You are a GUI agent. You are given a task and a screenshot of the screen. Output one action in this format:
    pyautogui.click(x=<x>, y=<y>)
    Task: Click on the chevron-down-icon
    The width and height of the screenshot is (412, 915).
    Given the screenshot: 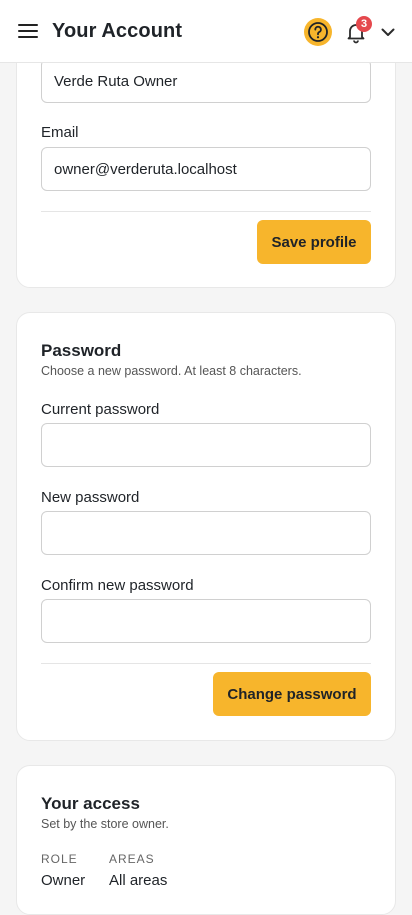 What is the action you would take?
    pyautogui.click(x=388, y=32)
    